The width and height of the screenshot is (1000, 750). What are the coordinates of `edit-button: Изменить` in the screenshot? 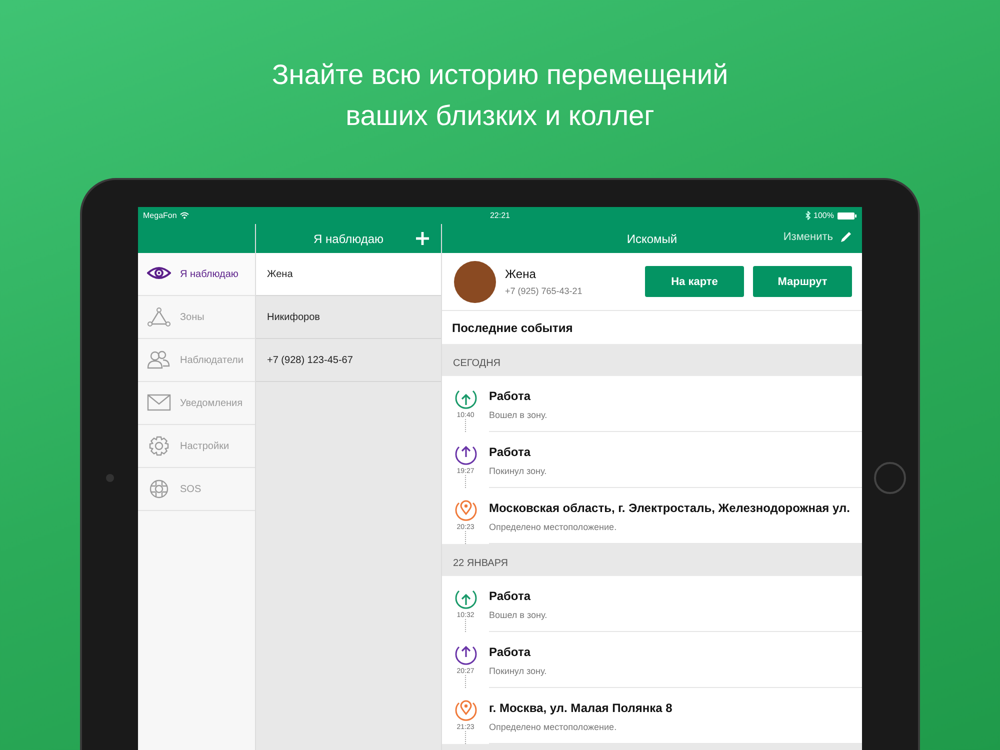 It's located at (817, 237).